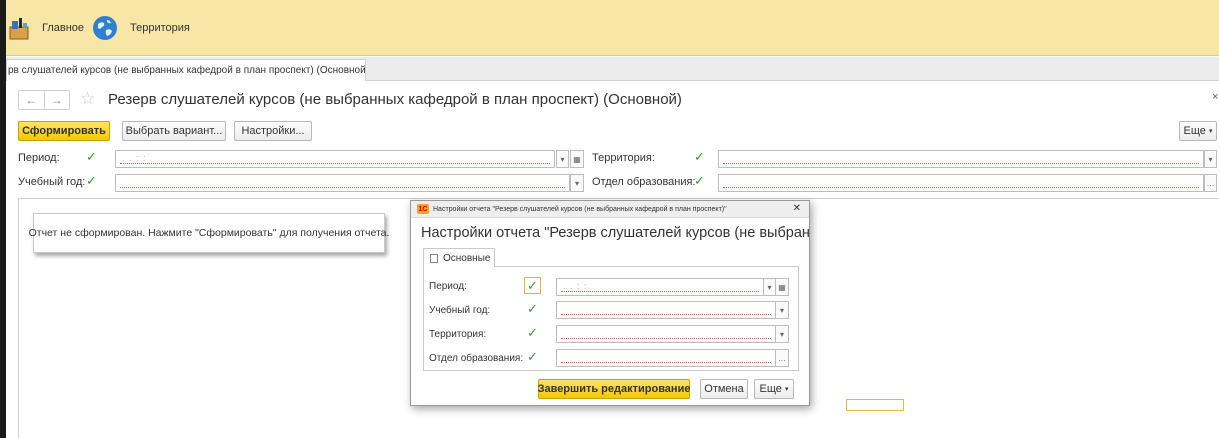  I want to click on back-arrow-icon: ←, so click(31, 100).